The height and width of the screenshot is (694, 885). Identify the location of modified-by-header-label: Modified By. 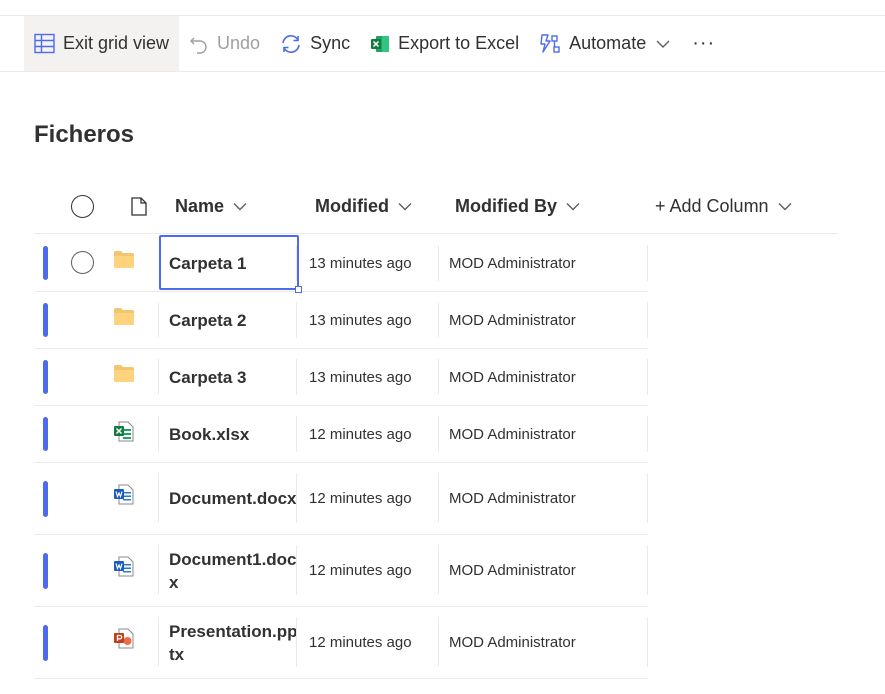
(506, 205).